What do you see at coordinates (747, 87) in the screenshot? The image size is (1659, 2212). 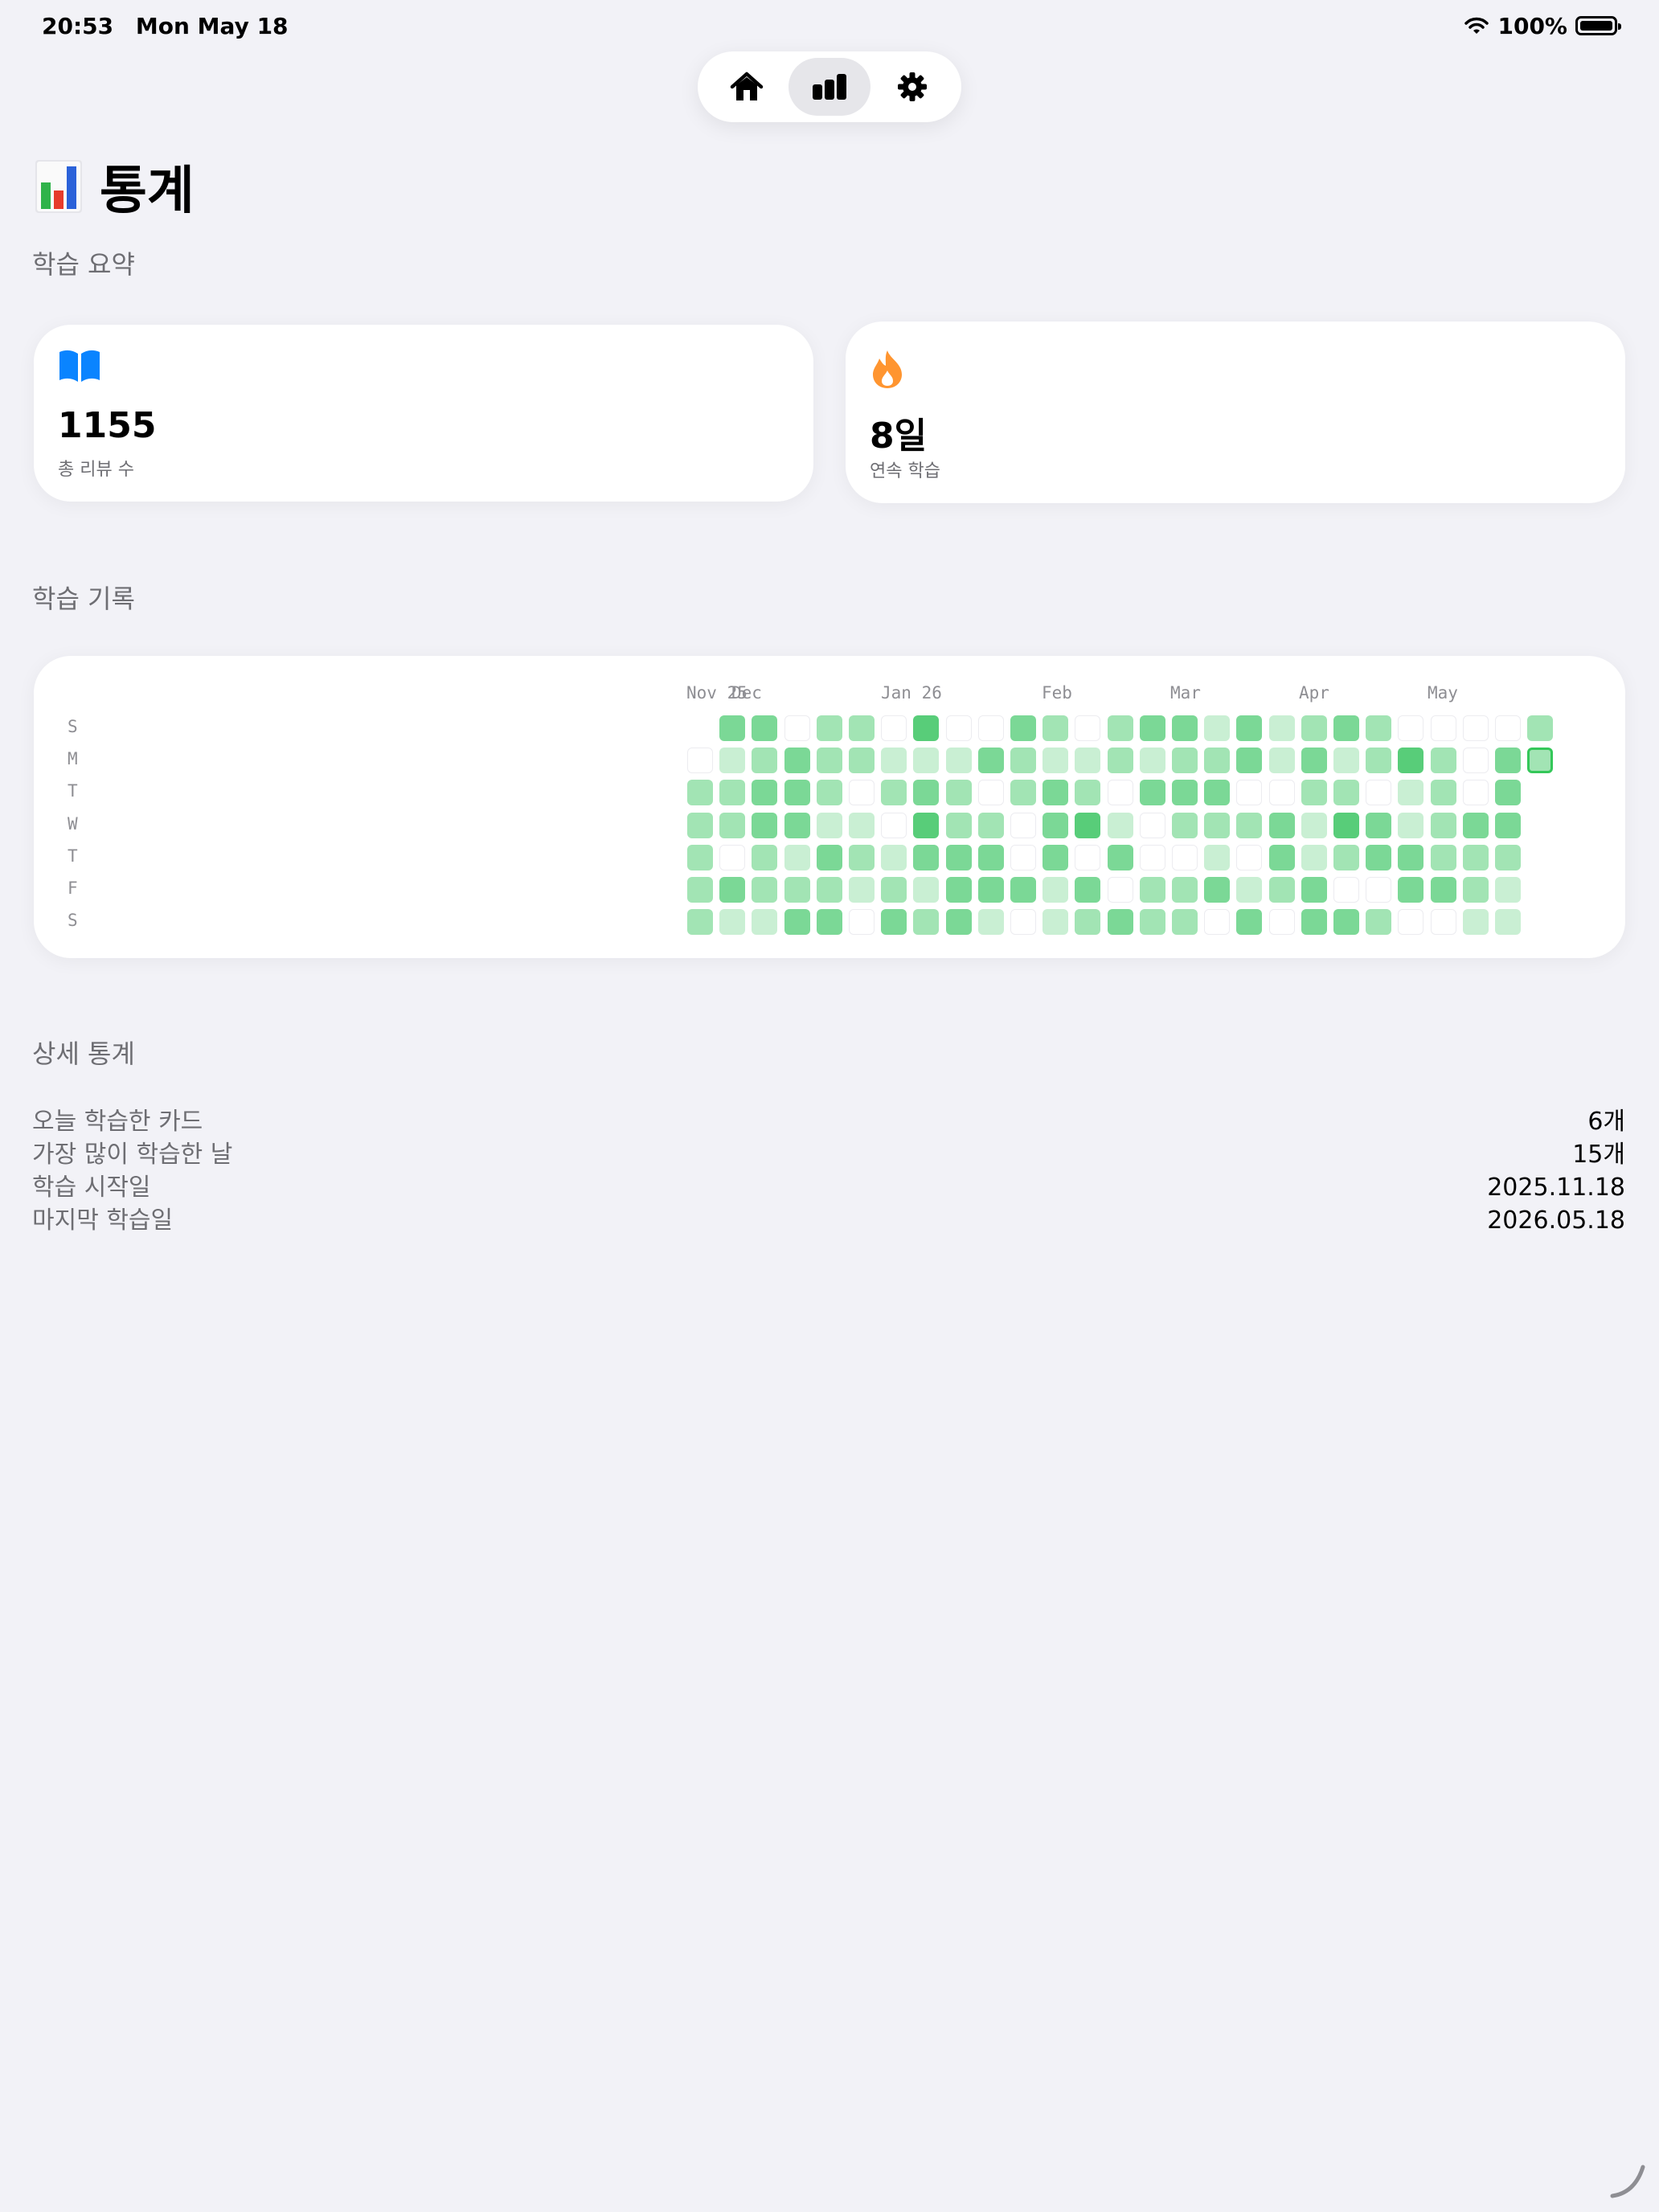 I see `tab-home` at bounding box center [747, 87].